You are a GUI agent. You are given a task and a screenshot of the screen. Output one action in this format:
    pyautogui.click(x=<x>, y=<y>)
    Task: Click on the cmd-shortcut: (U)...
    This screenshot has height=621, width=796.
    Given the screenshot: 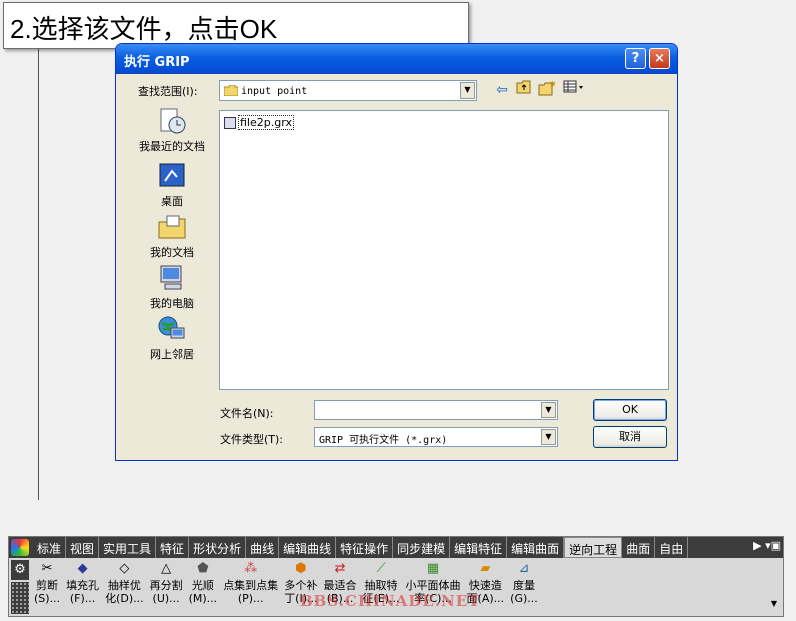 What is the action you would take?
    pyautogui.click(x=166, y=598)
    